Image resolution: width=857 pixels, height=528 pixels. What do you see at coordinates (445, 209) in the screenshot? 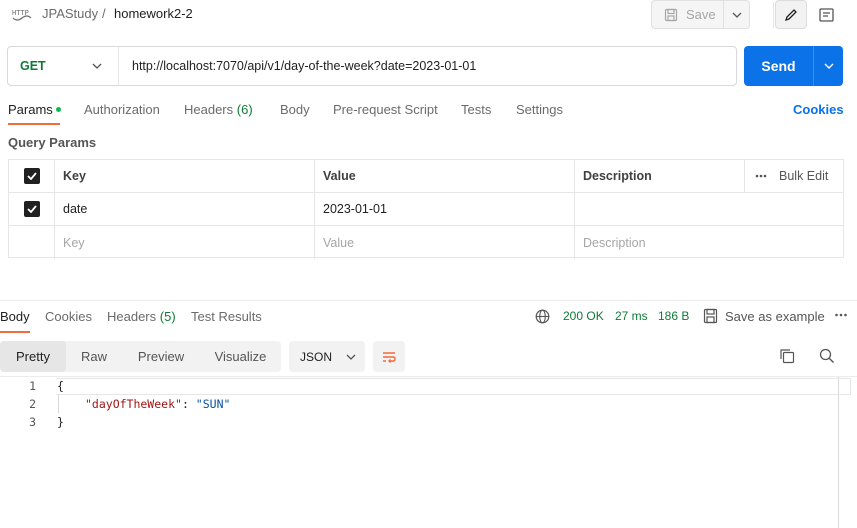
I see `param-value-input: 2023-01-01` at bounding box center [445, 209].